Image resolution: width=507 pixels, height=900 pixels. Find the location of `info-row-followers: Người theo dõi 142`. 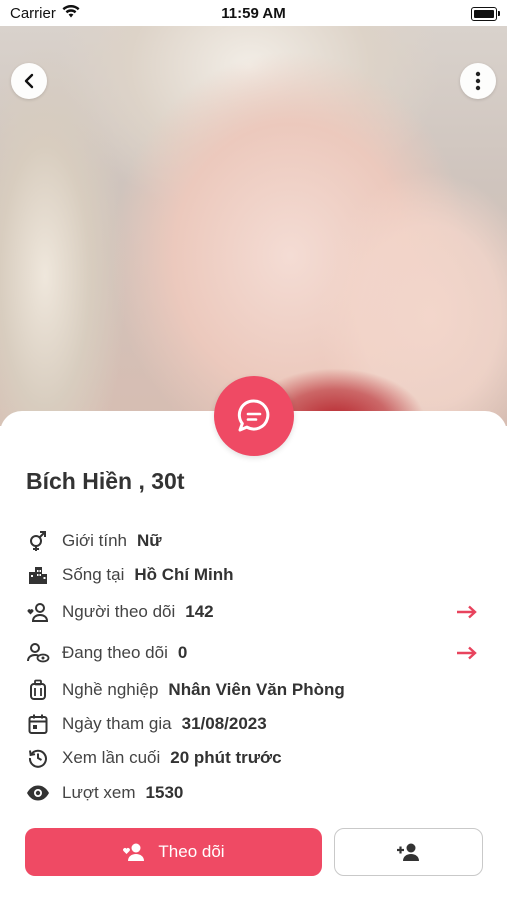

info-row-followers: Người theo dõi 142 is located at coordinates (120, 612).